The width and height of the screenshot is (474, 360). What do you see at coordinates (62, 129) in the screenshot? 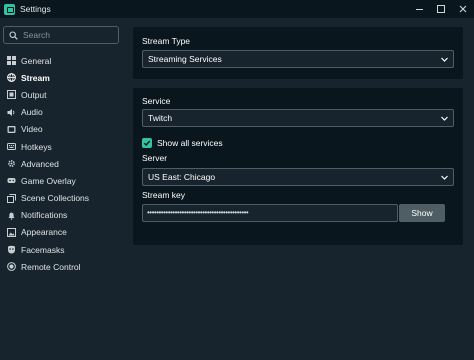
I see `sidebar-item-video: Video` at bounding box center [62, 129].